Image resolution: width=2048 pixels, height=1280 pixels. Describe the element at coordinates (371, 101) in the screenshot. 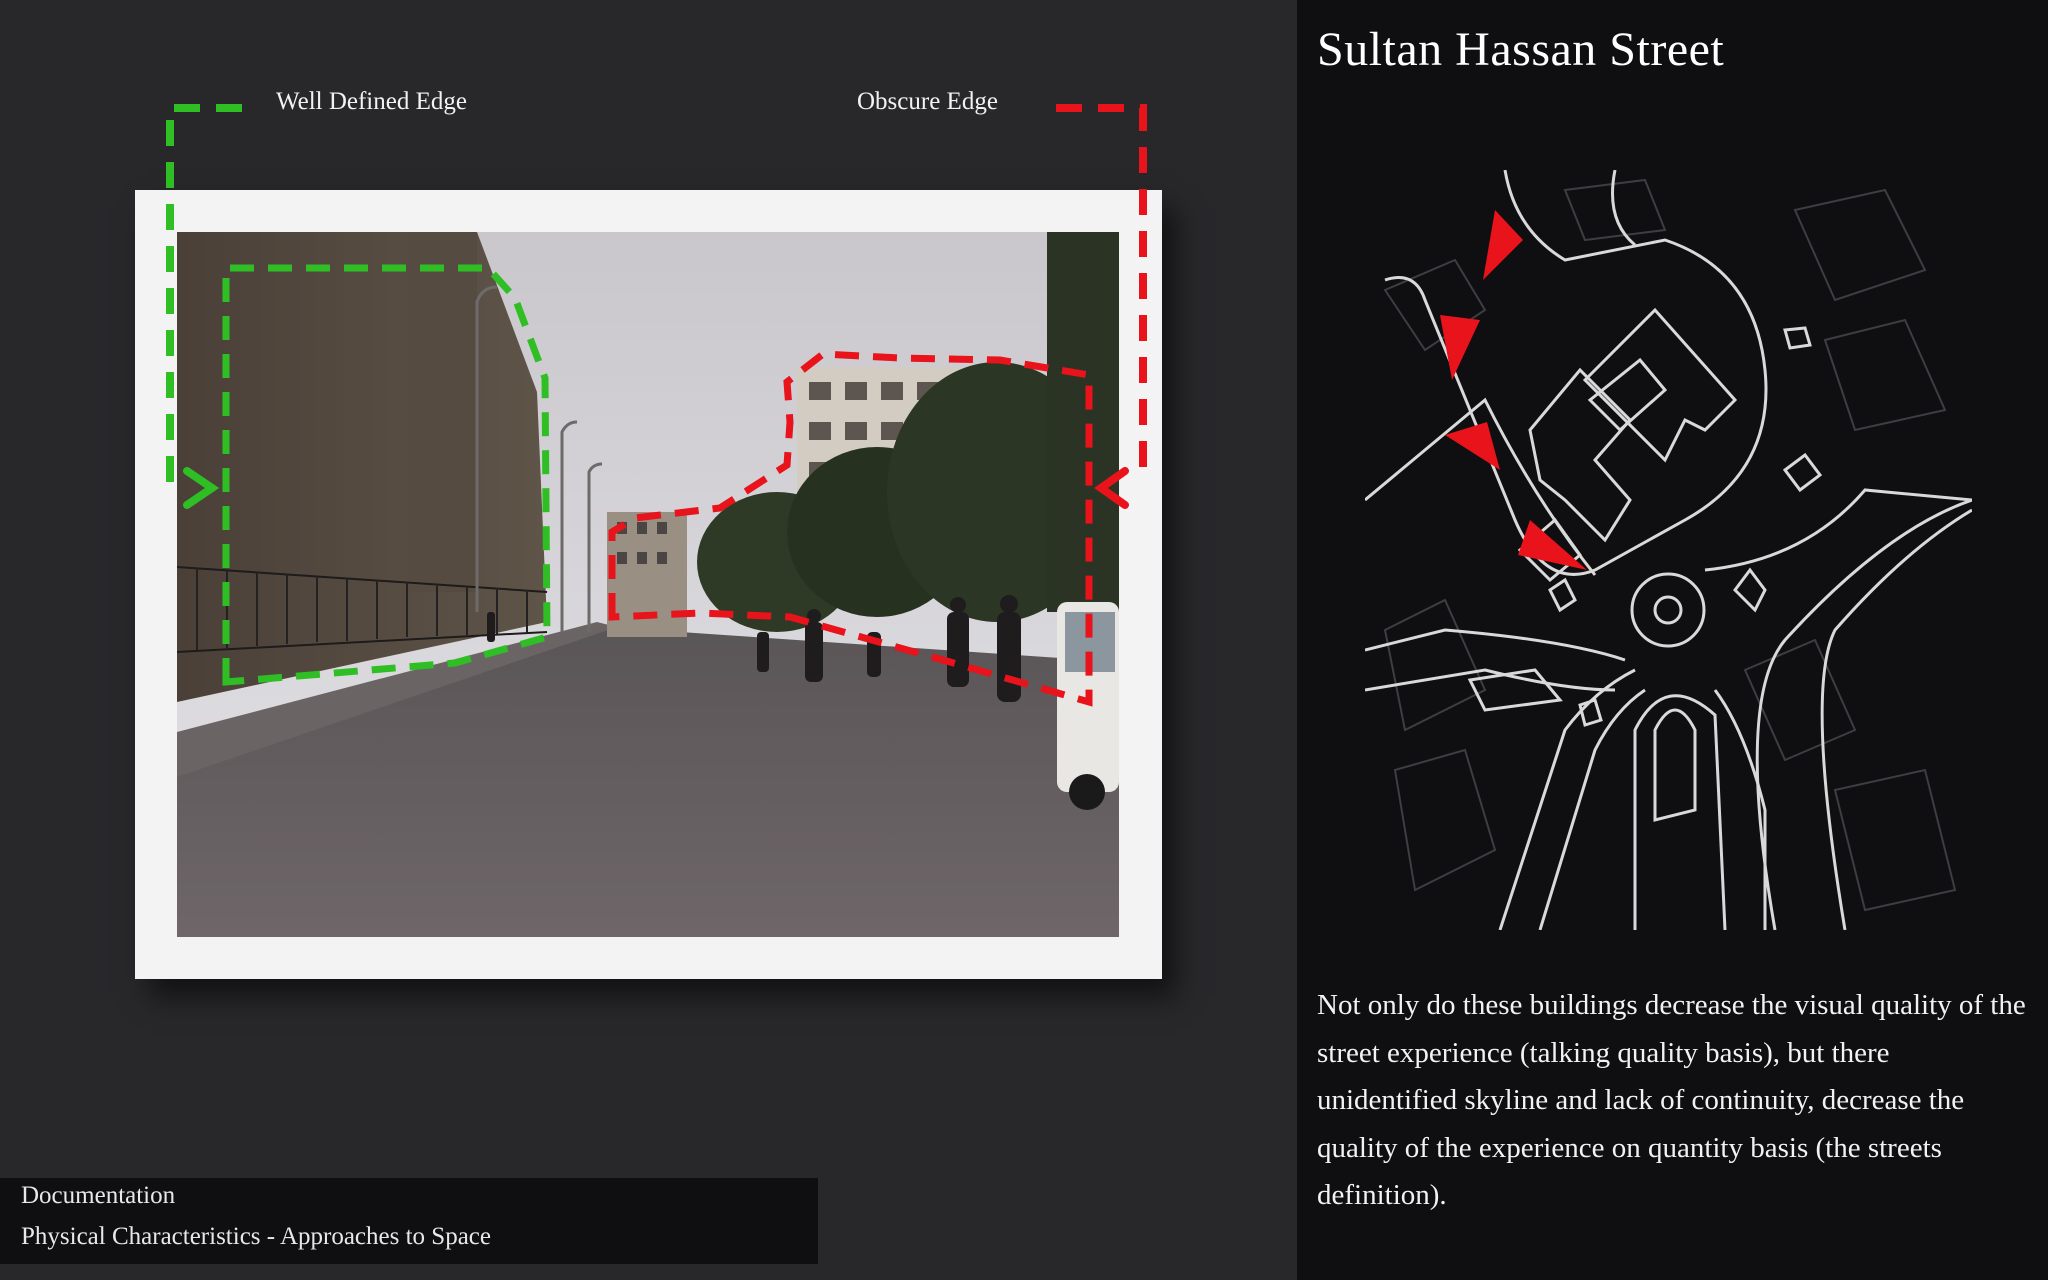

I see `well-defined-edge-label: Well Defined Edge` at that location.